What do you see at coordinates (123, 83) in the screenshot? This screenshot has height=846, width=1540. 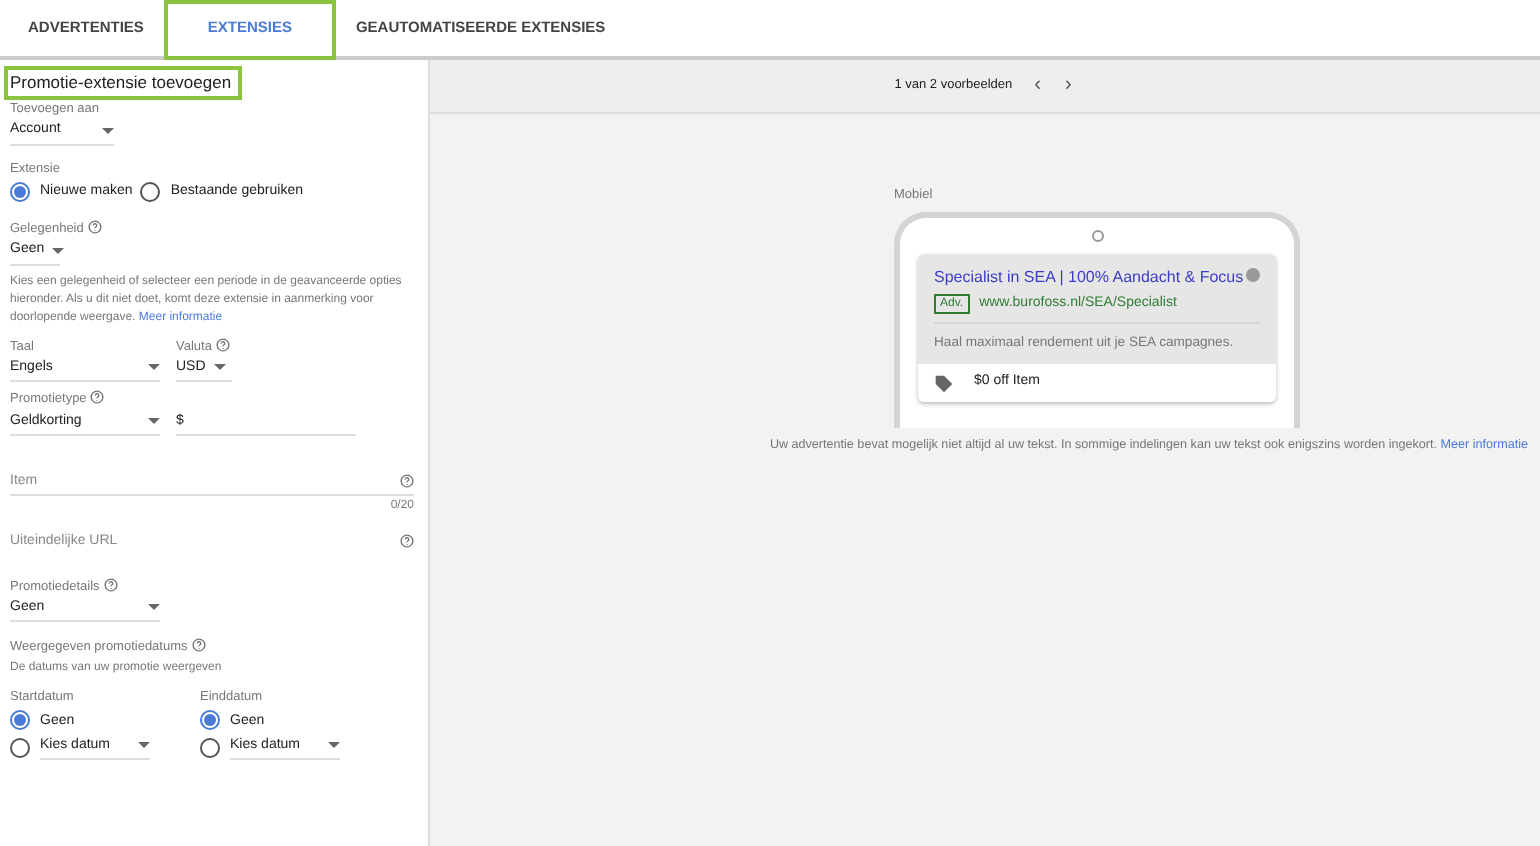 I see `form-title: Promotie-extensie toevoegen` at bounding box center [123, 83].